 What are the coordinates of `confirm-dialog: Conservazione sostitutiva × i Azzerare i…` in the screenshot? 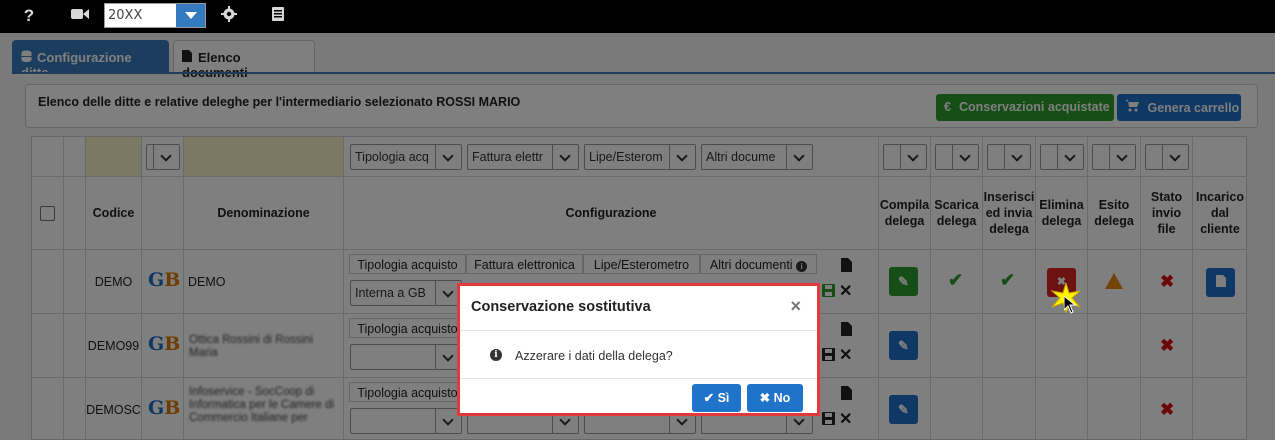 It's located at (638, 349).